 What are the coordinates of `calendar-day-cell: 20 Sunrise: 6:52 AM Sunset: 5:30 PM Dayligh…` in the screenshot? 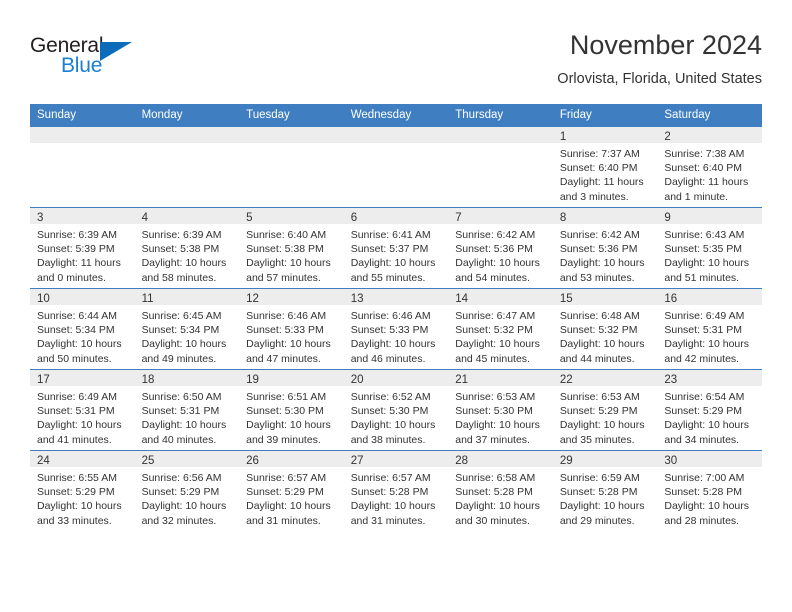 It's located at (396, 410).